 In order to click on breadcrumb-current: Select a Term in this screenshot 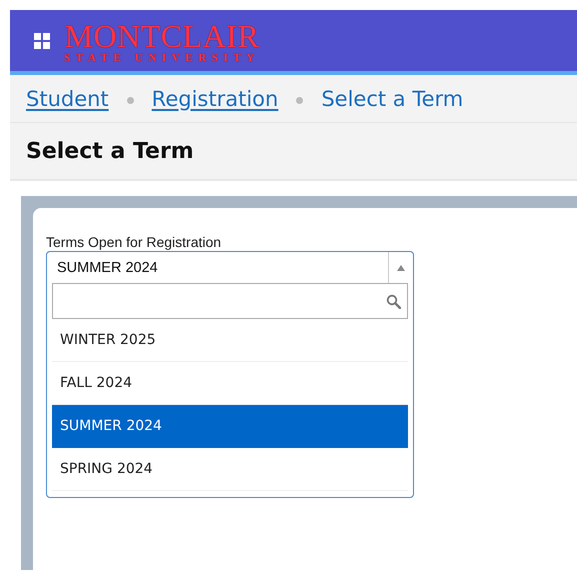, I will do `click(392, 98)`.